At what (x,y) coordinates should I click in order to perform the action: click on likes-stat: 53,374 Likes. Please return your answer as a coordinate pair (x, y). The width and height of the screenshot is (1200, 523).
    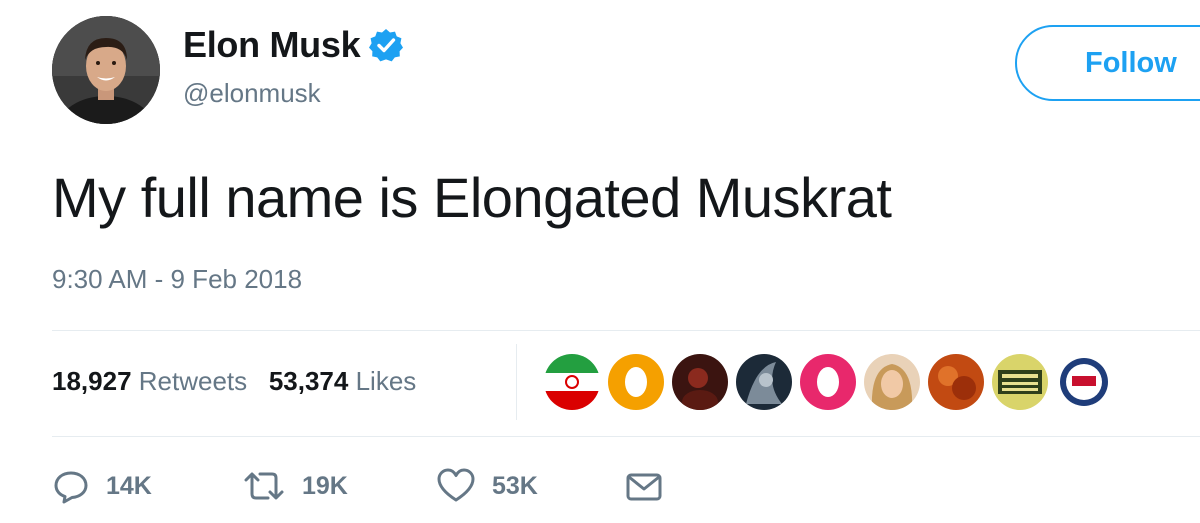
    Looking at the image, I should click on (342, 381).